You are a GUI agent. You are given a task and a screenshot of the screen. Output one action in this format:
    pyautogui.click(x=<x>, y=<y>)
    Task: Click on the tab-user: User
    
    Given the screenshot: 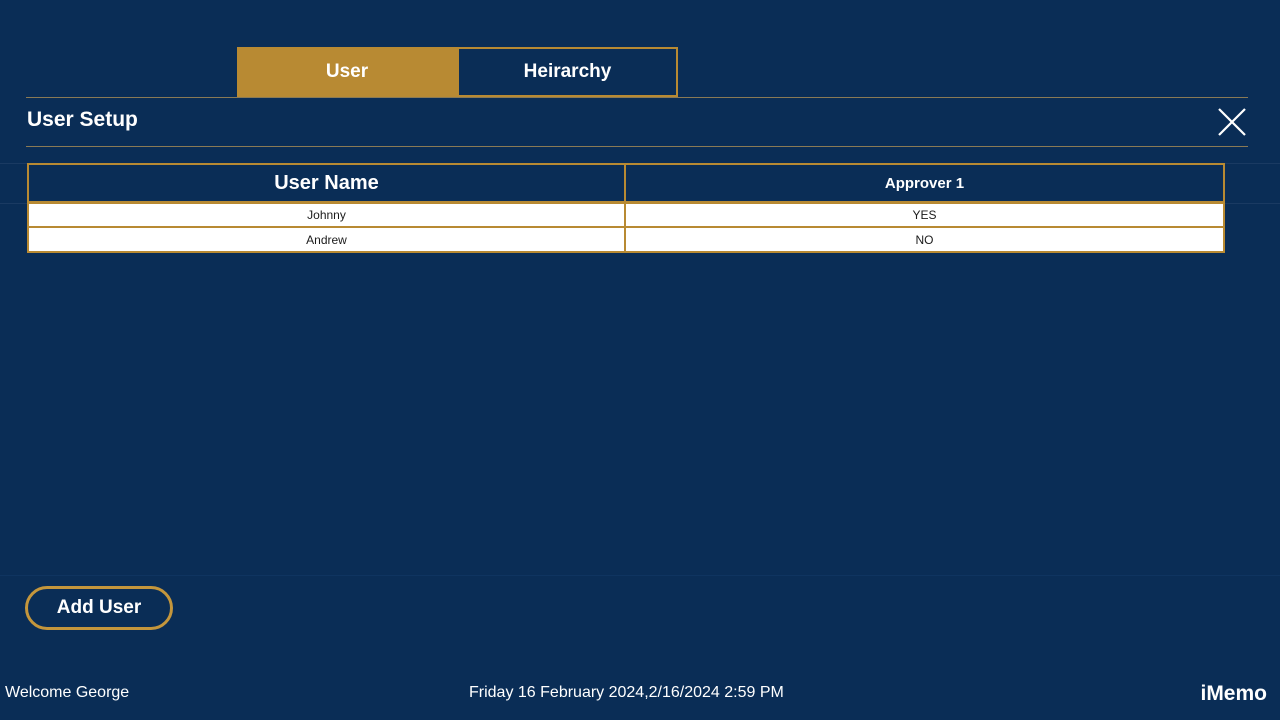 What is the action you would take?
    pyautogui.click(x=347, y=72)
    